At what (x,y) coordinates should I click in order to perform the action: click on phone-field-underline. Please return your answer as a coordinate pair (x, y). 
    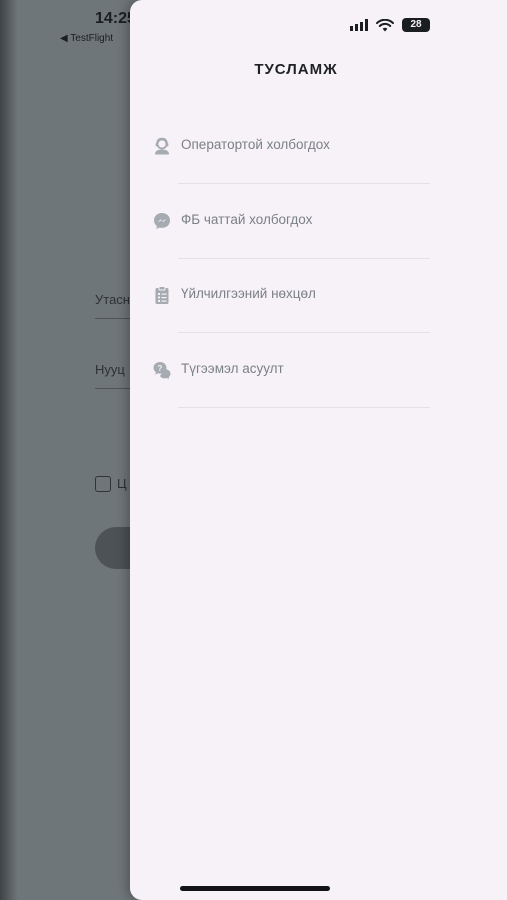
    Looking at the image, I should click on (115, 318).